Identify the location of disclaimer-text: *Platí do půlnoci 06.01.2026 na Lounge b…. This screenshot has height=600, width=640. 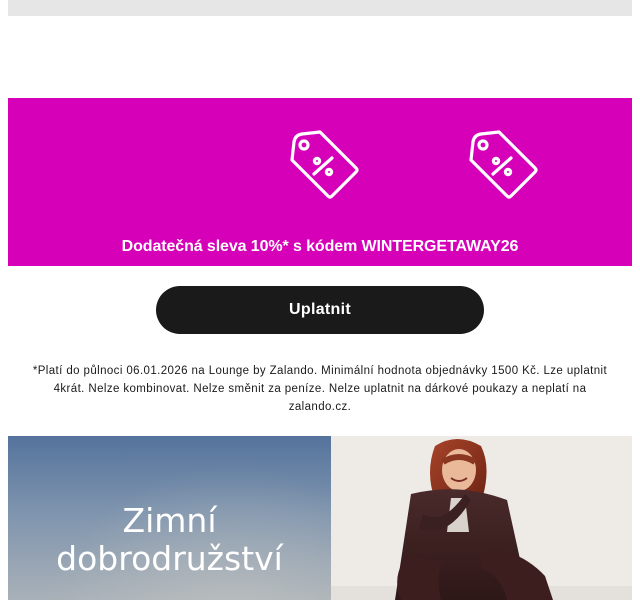
(320, 389).